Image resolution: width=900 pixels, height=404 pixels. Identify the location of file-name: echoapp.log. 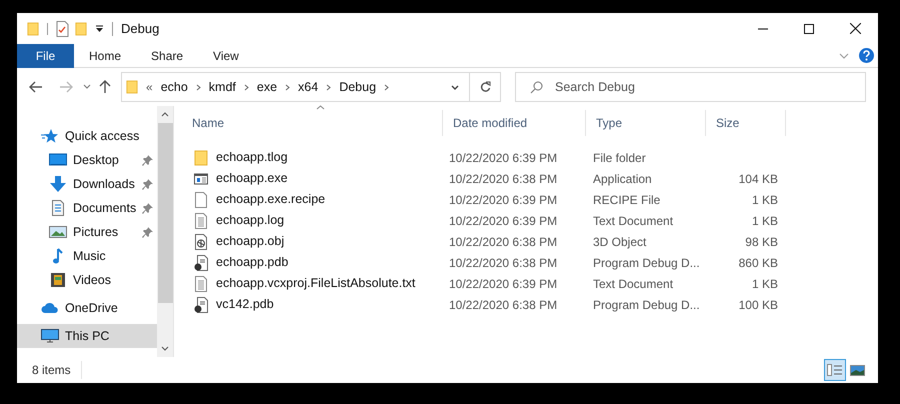
(250, 220).